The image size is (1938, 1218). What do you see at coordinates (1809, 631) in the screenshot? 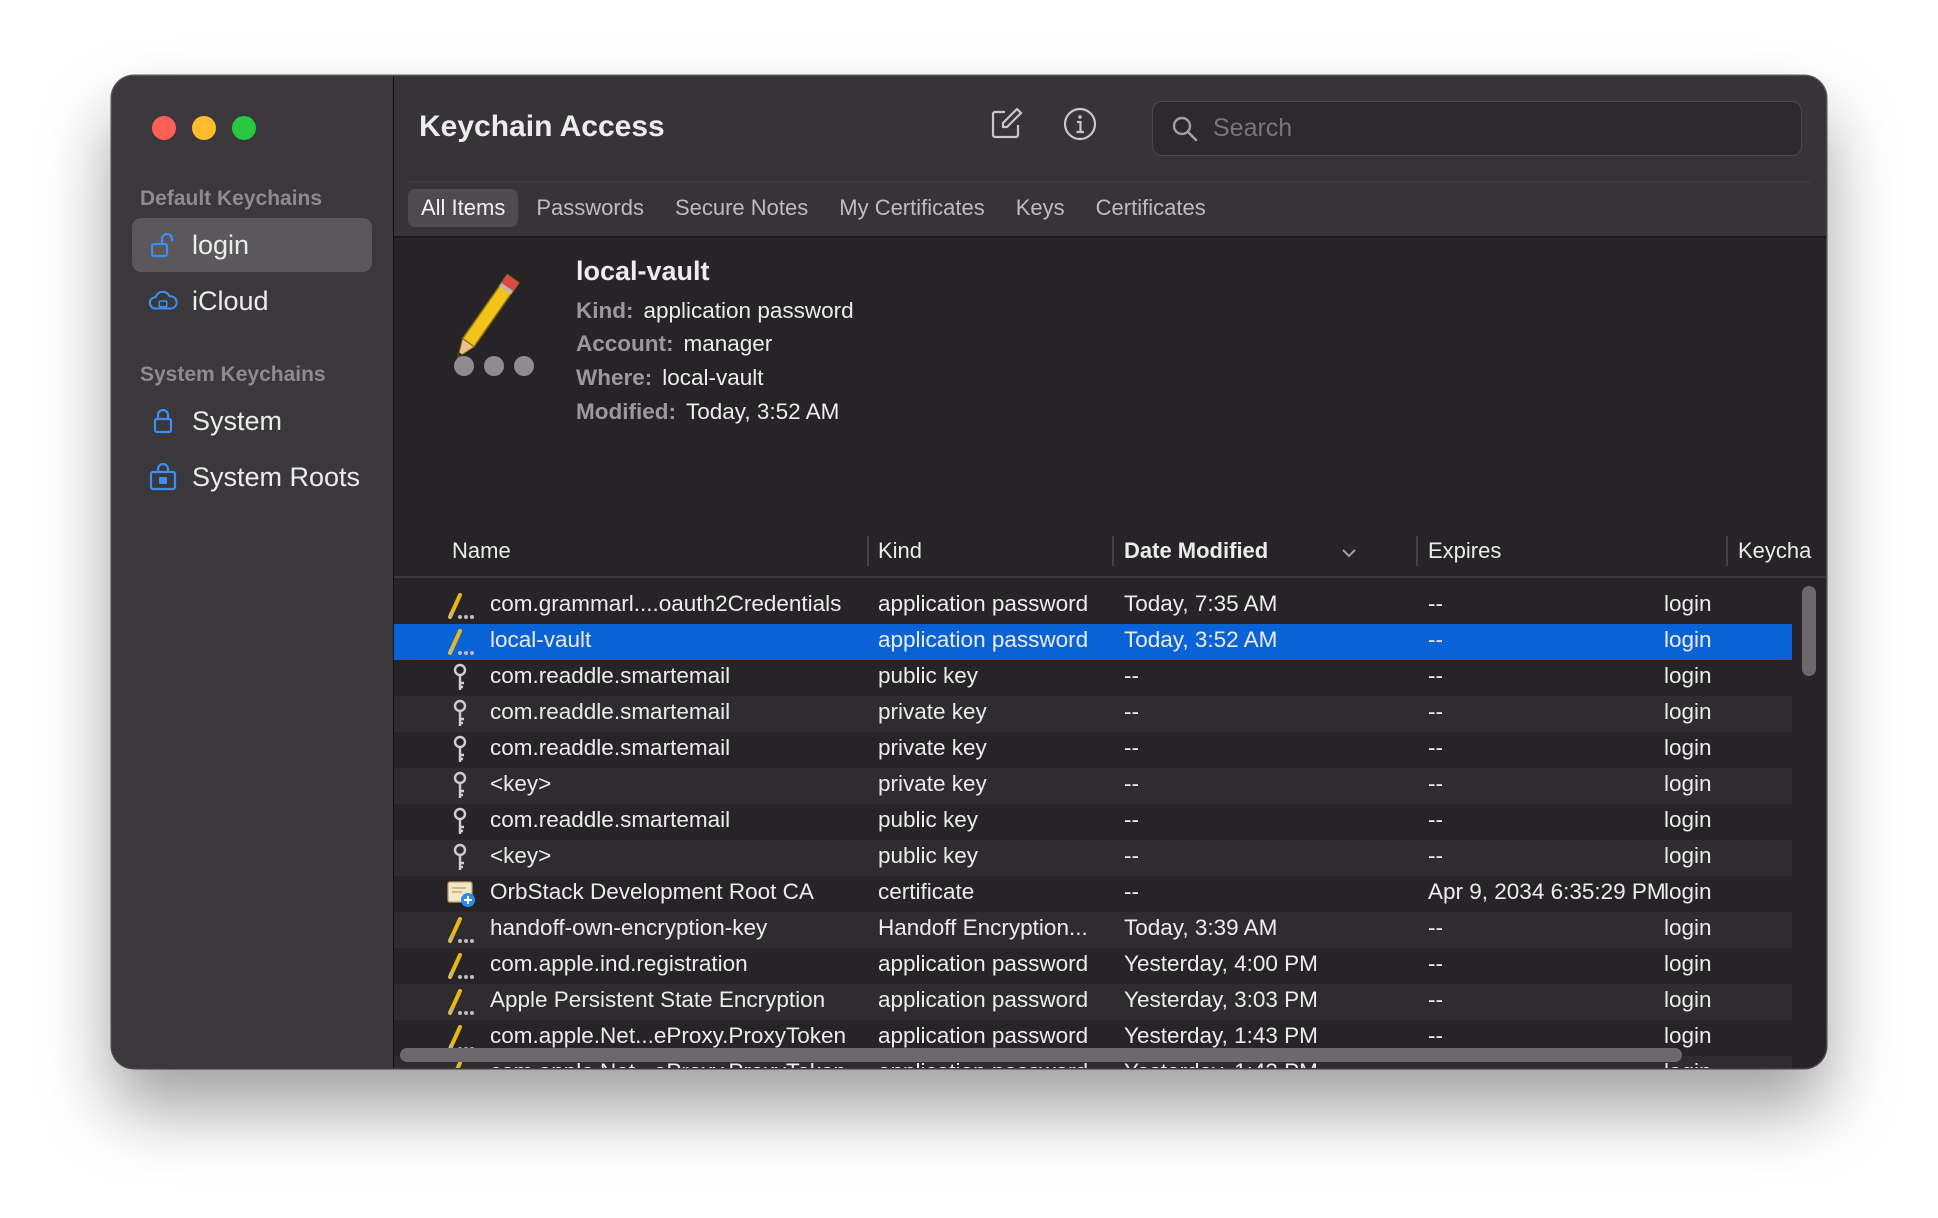
I see `vertical-scrollbar` at bounding box center [1809, 631].